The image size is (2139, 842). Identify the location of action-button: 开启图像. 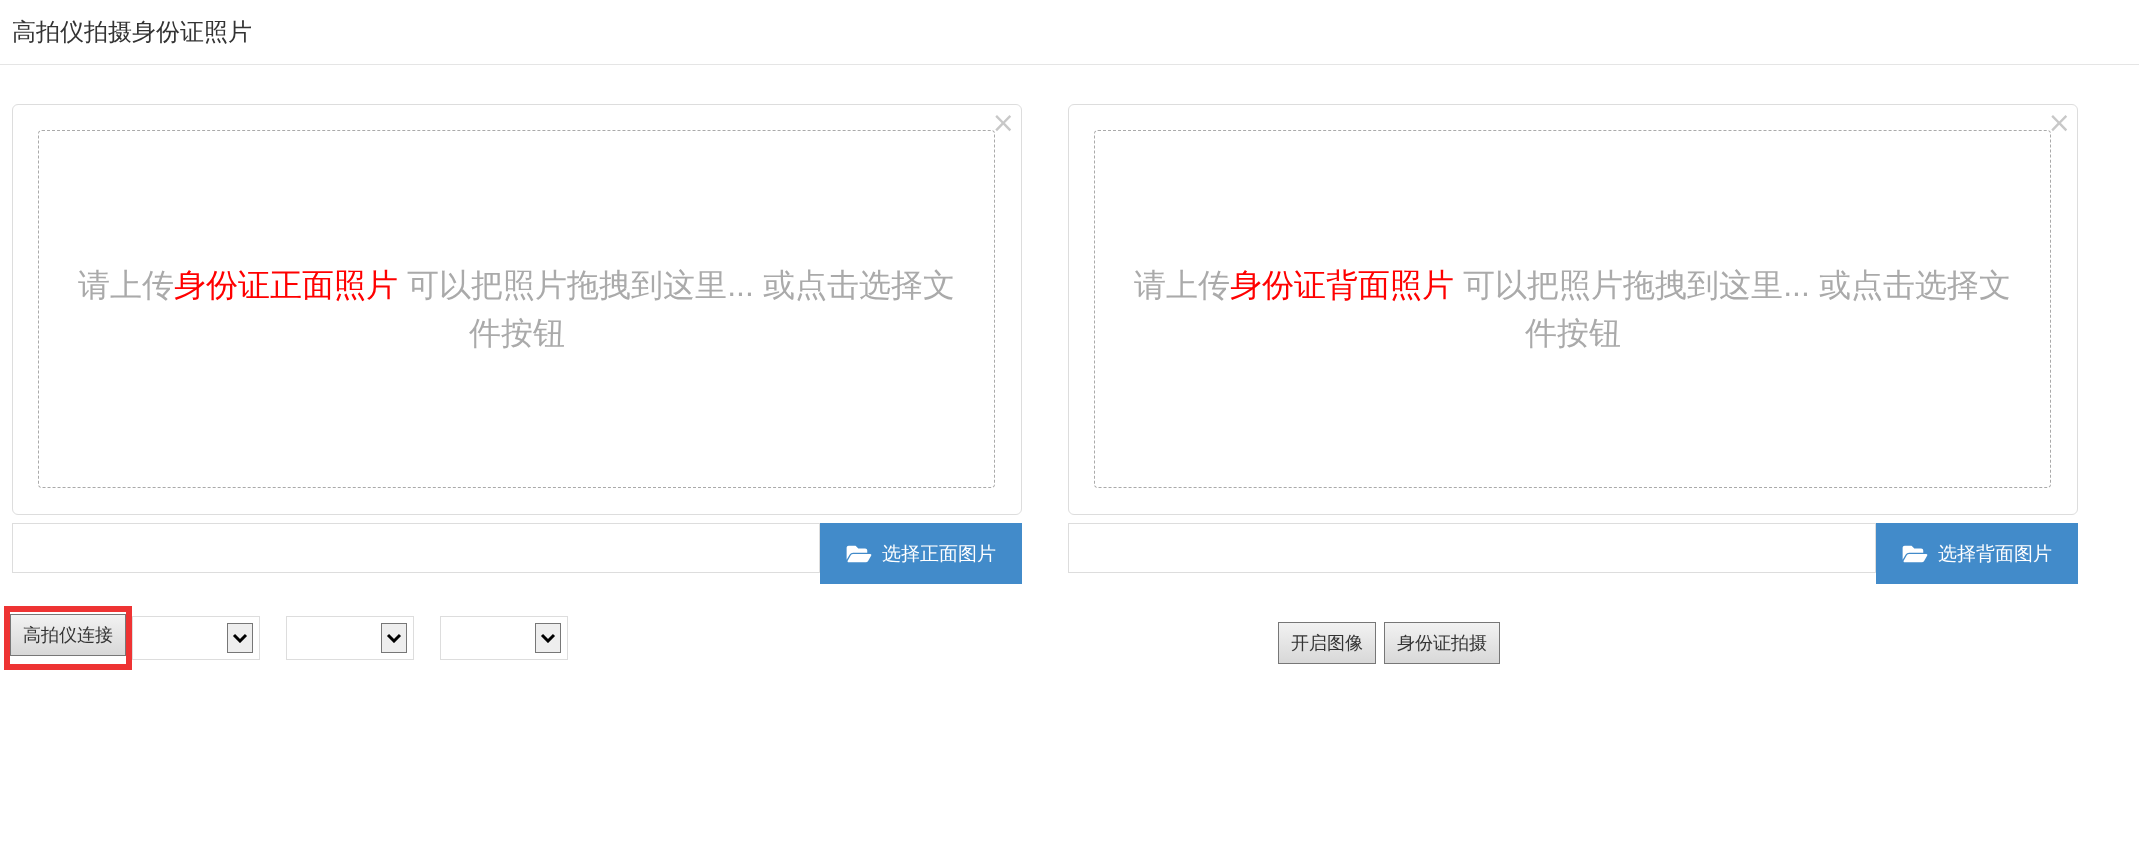
(1327, 642).